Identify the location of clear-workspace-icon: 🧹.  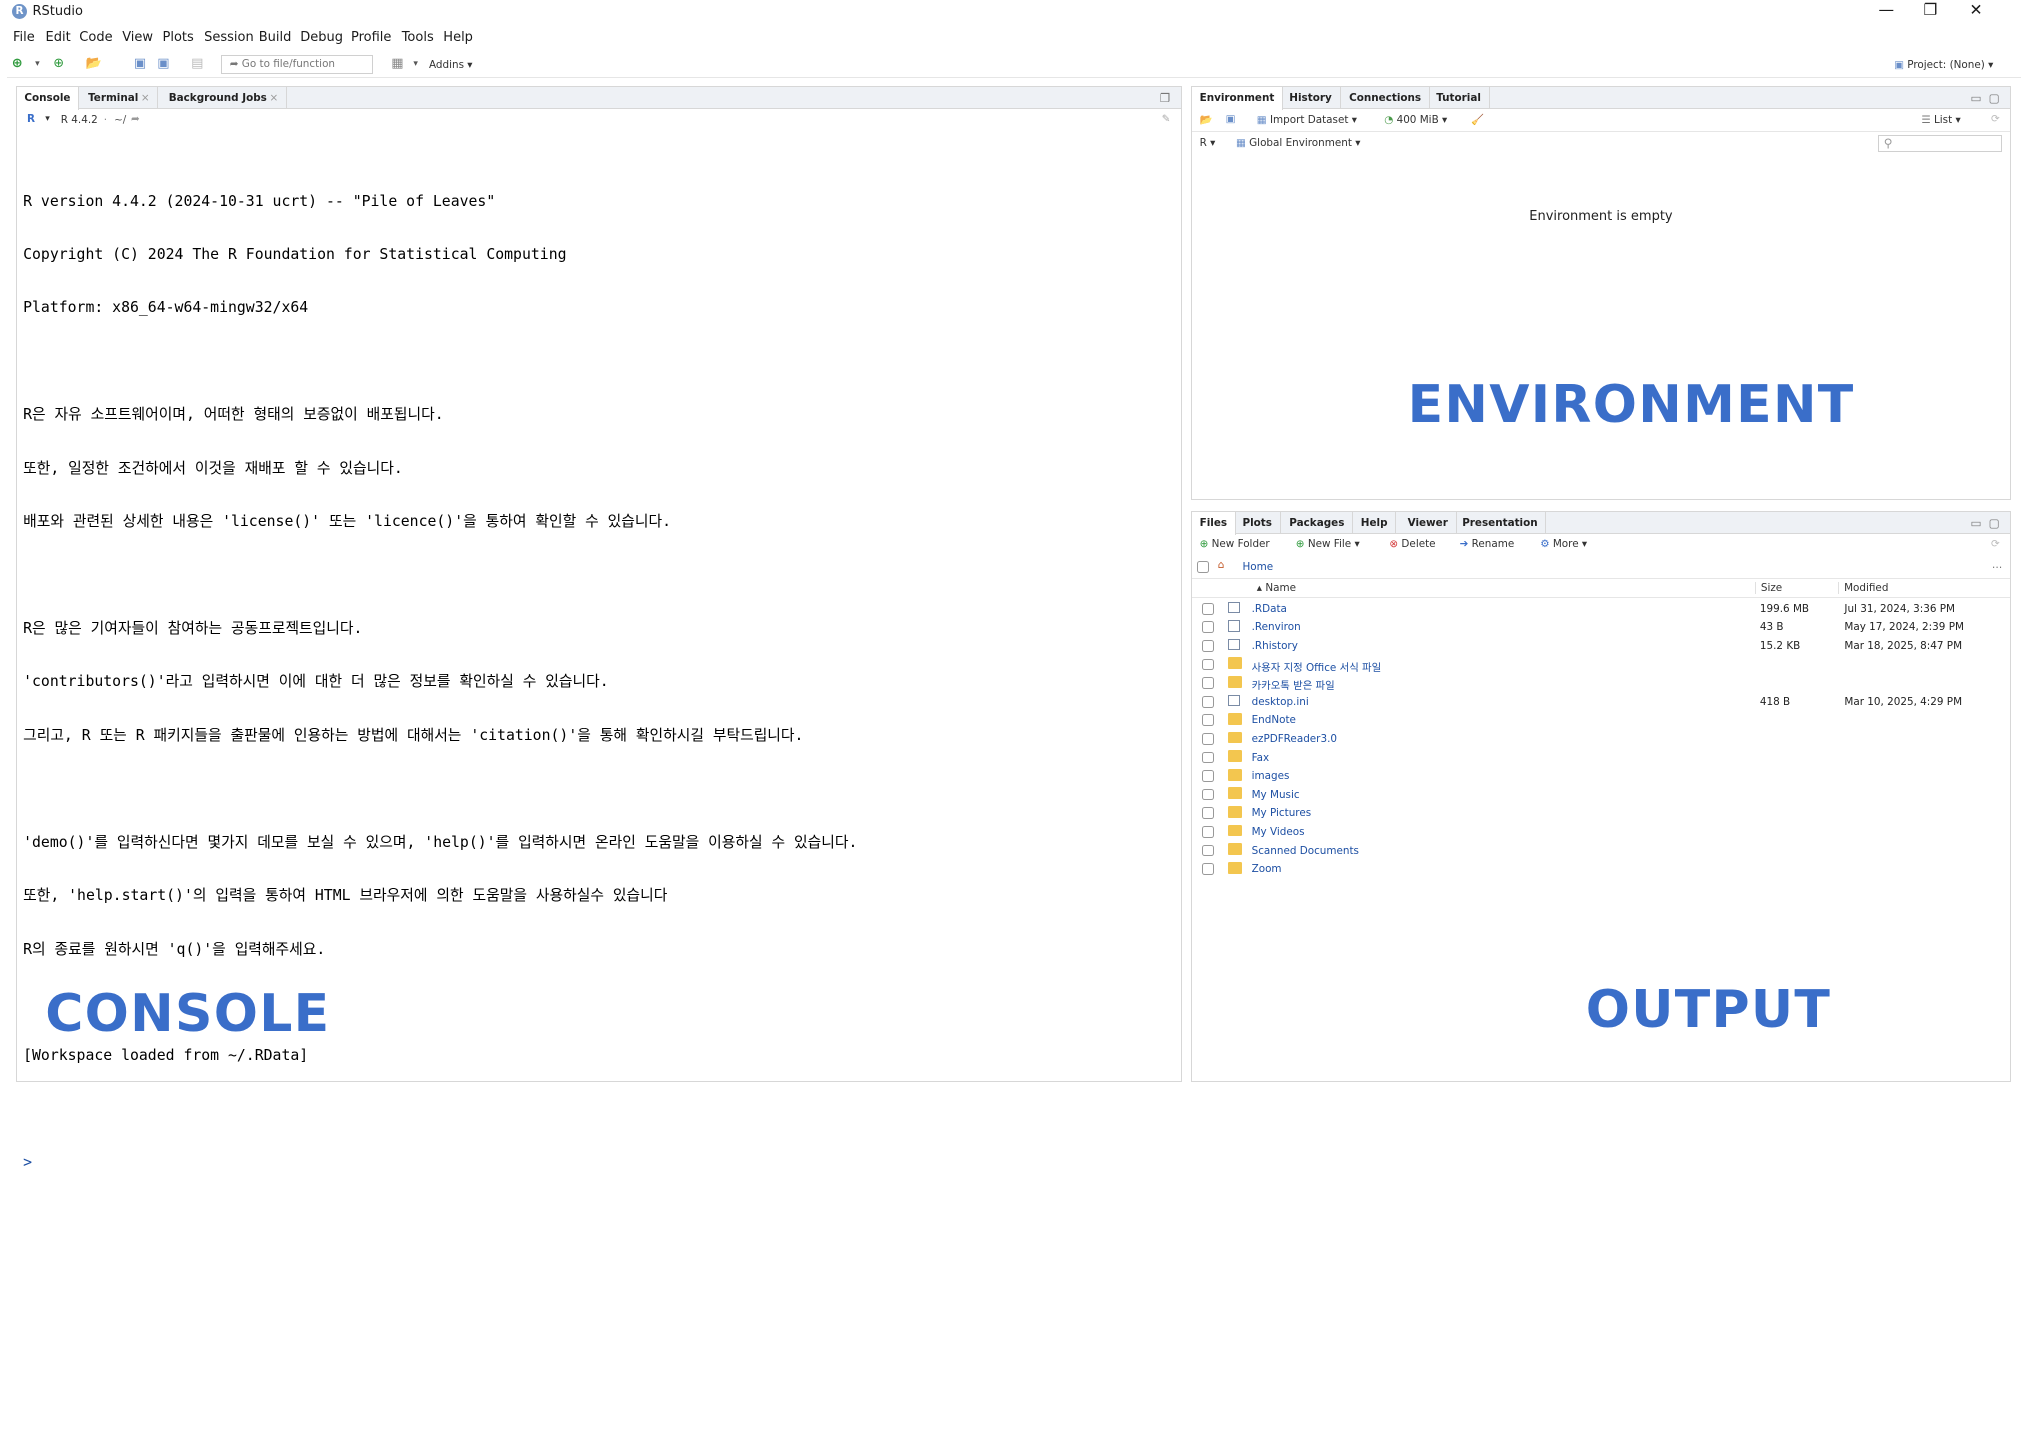
(1477, 119).